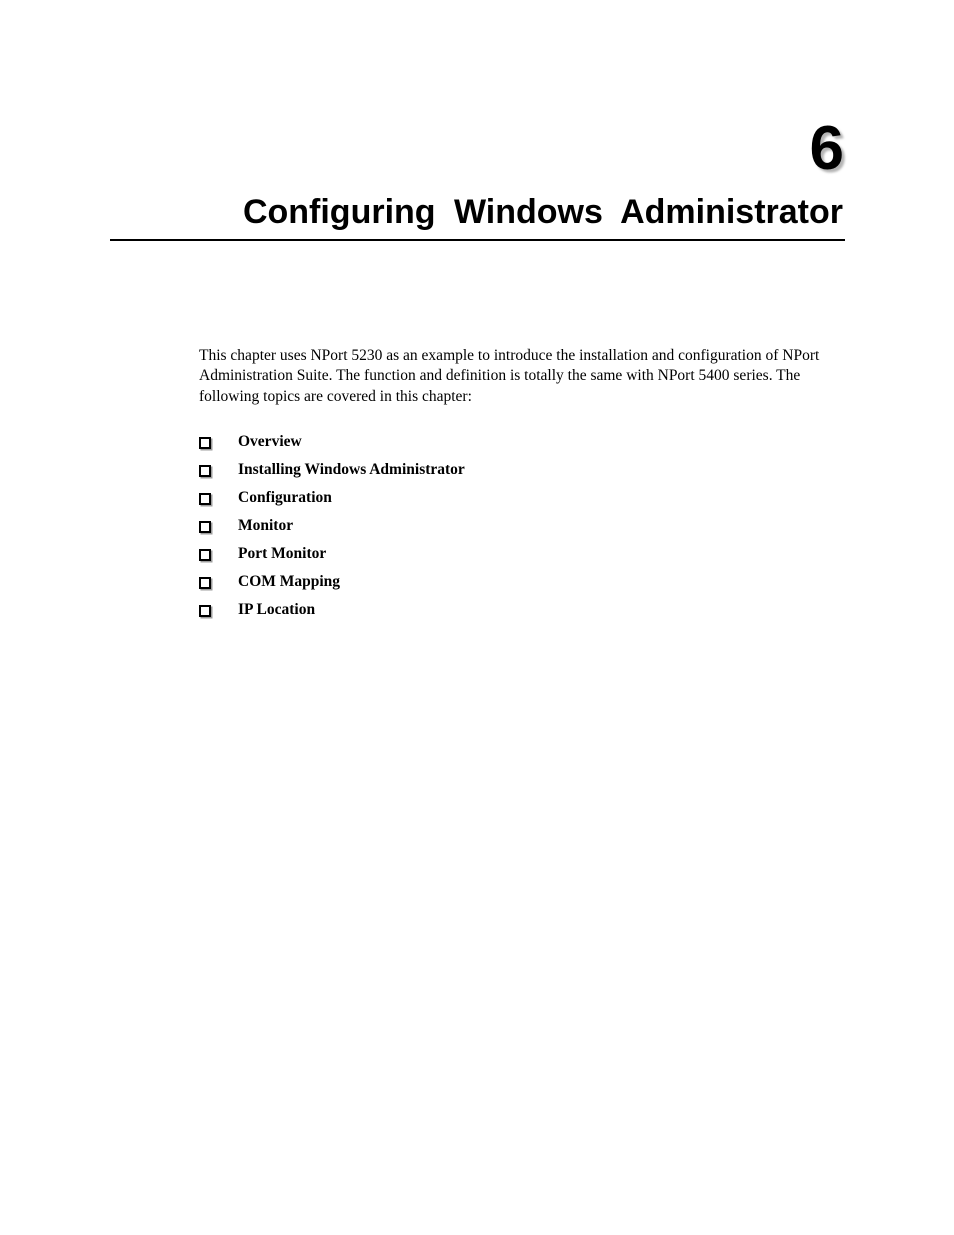 This screenshot has width=954, height=1235. I want to click on list-item: COM Mapping, so click(499, 582).